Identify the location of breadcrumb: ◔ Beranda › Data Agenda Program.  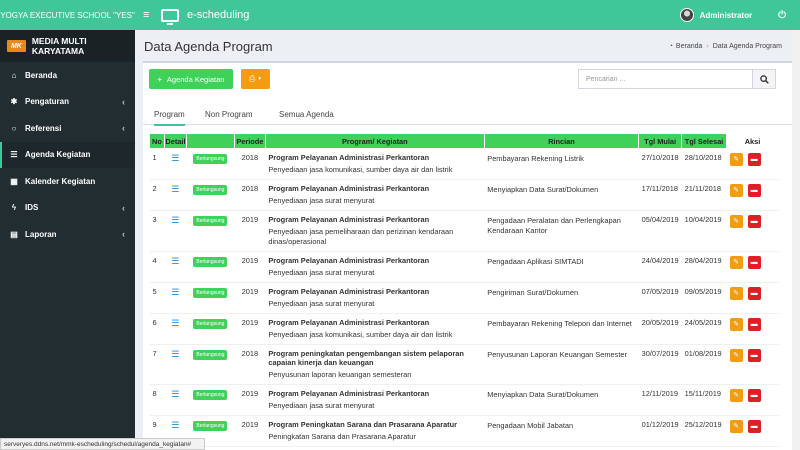
(725, 46).